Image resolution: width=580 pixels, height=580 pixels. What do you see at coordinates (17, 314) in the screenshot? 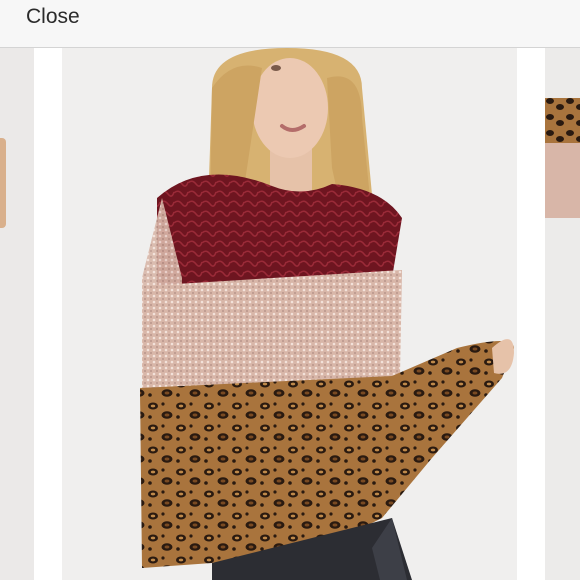
I see `previous-image-preview` at bounding box center [17, 314].